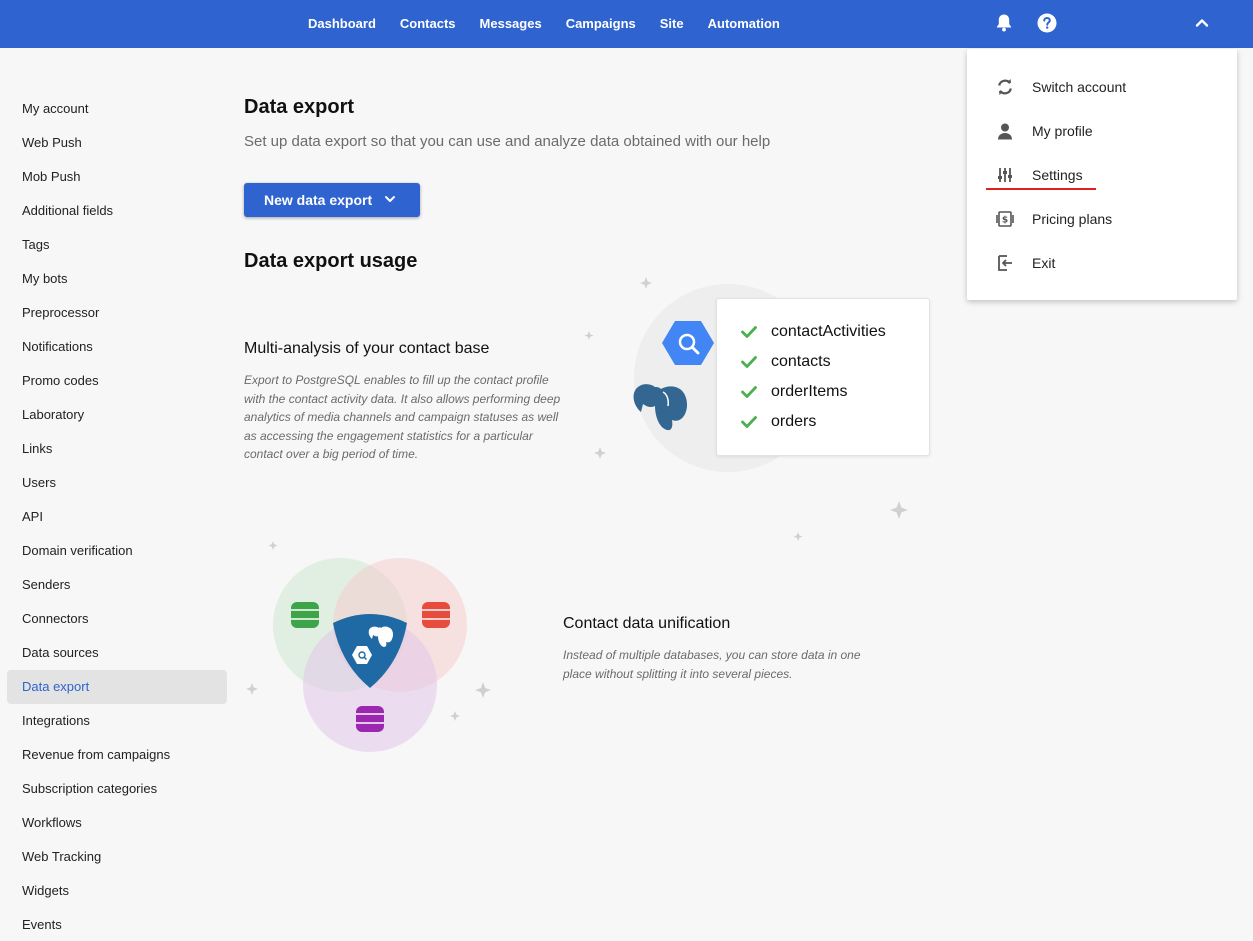 Image resolution: width=1253 pixels, height=941 pixels. What do you see at coordinates (1005, 87) in the screenshot?
I see `sync-icon` at bounding box center [1005, 87].